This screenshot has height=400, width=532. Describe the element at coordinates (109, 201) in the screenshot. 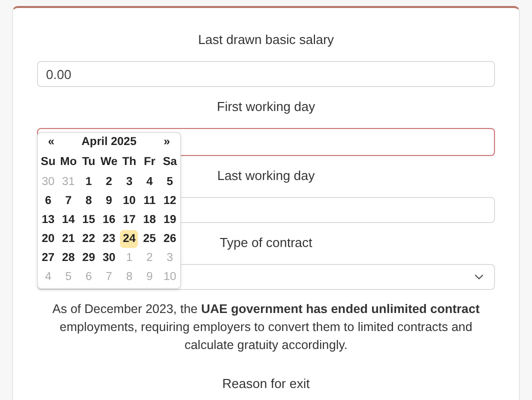

I see `calendar-day: 9` at that location.